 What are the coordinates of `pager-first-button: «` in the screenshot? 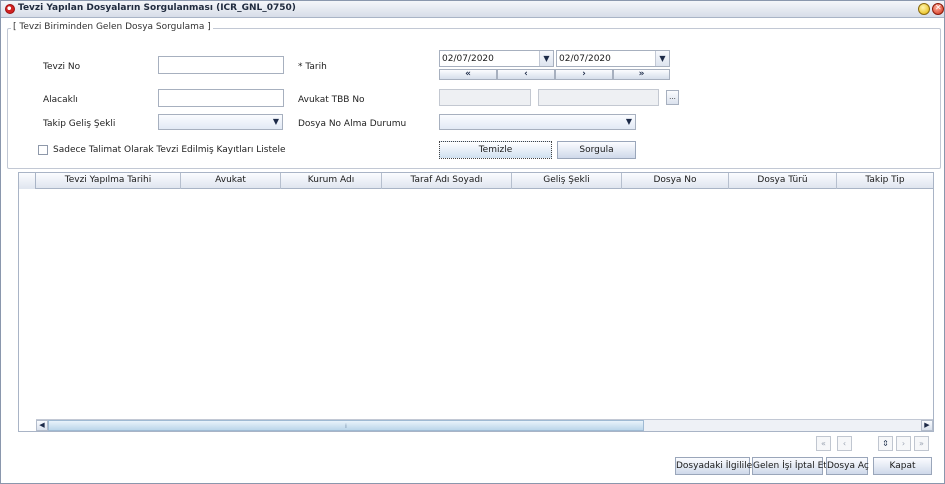 It's located at (823, 443).